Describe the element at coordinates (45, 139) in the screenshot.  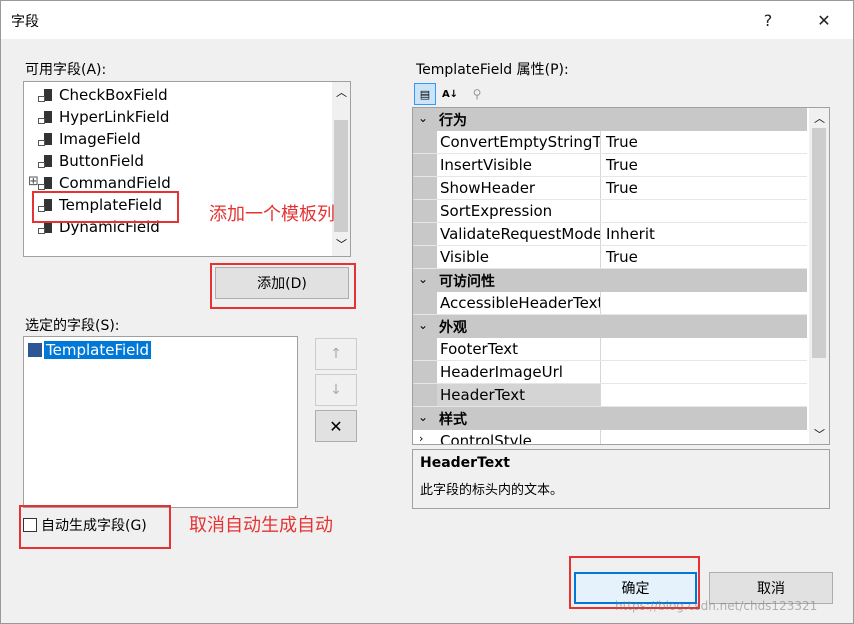
I see `image-field-icon` at that location.